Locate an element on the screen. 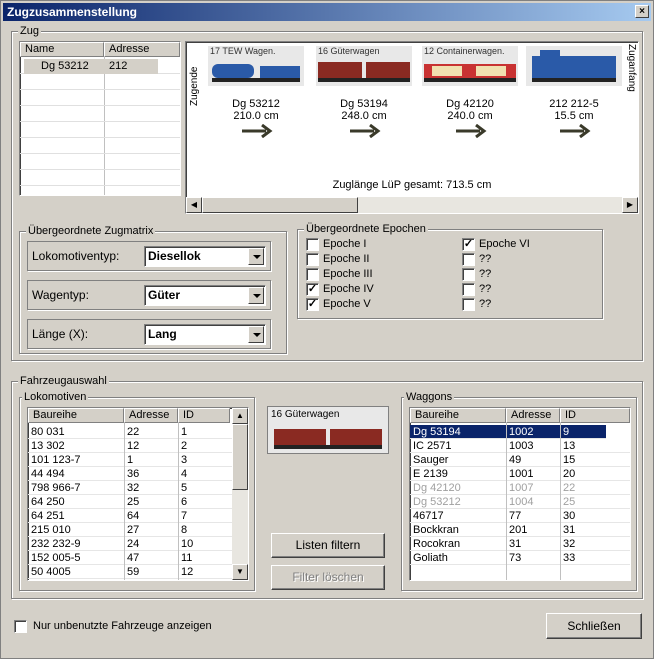  table-row: Bockkran 201 31 is located at coordinates (520, 530).